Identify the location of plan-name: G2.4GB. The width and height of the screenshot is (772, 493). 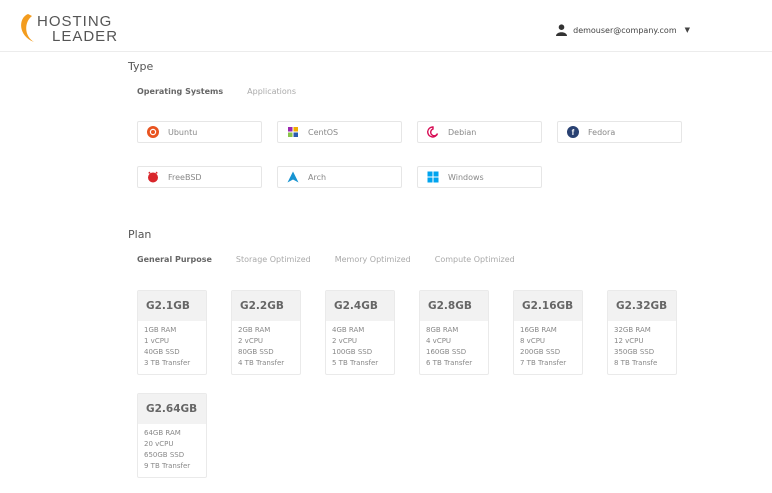
(360, 306).